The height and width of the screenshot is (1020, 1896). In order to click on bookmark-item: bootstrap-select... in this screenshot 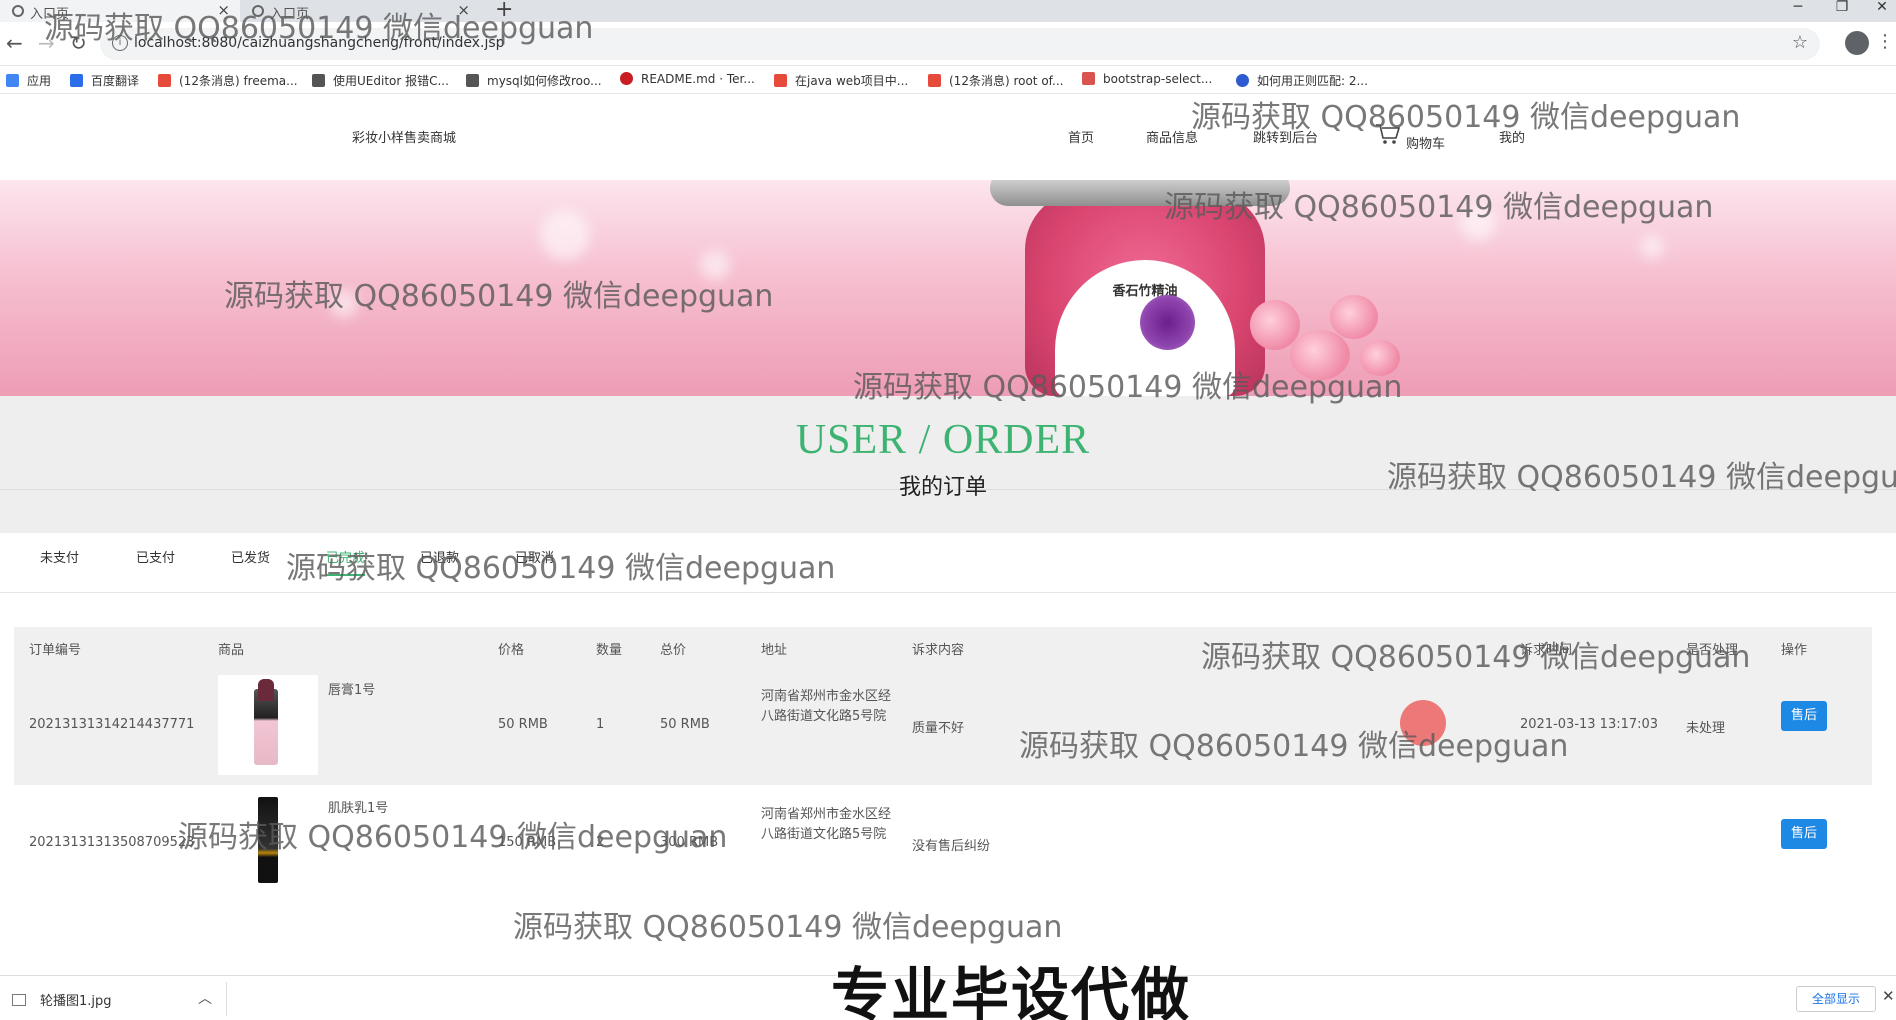, I will do `click(1147, 79)`.